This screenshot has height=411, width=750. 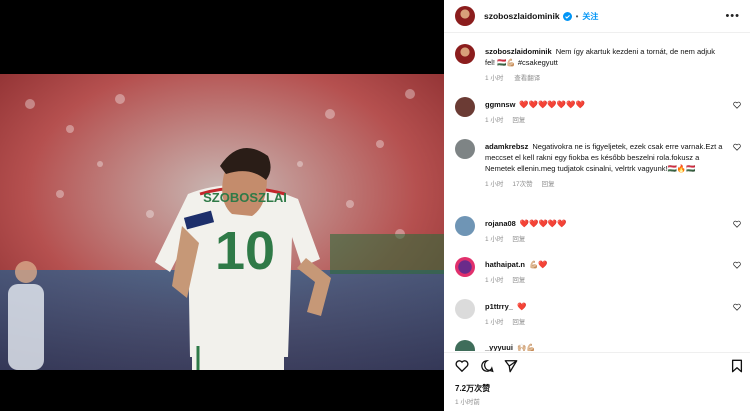 I want to click on verified-icon, so click(x=567, y=16).